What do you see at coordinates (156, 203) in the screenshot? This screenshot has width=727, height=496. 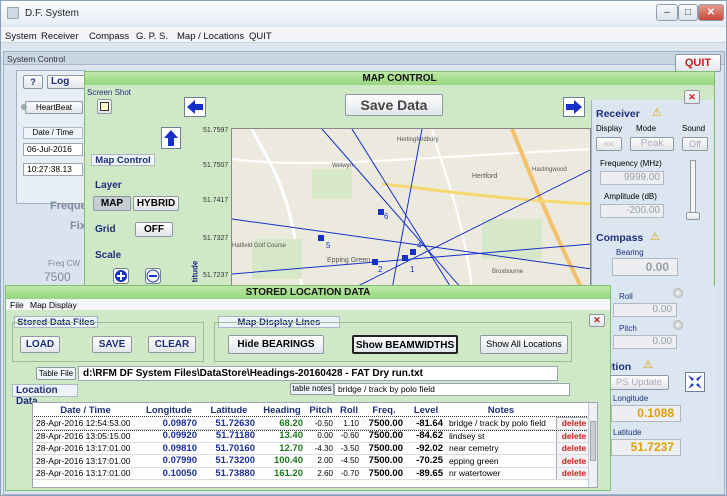 I see `hybrid-layer-button: HYBRID` at bounding box center [156, 203].